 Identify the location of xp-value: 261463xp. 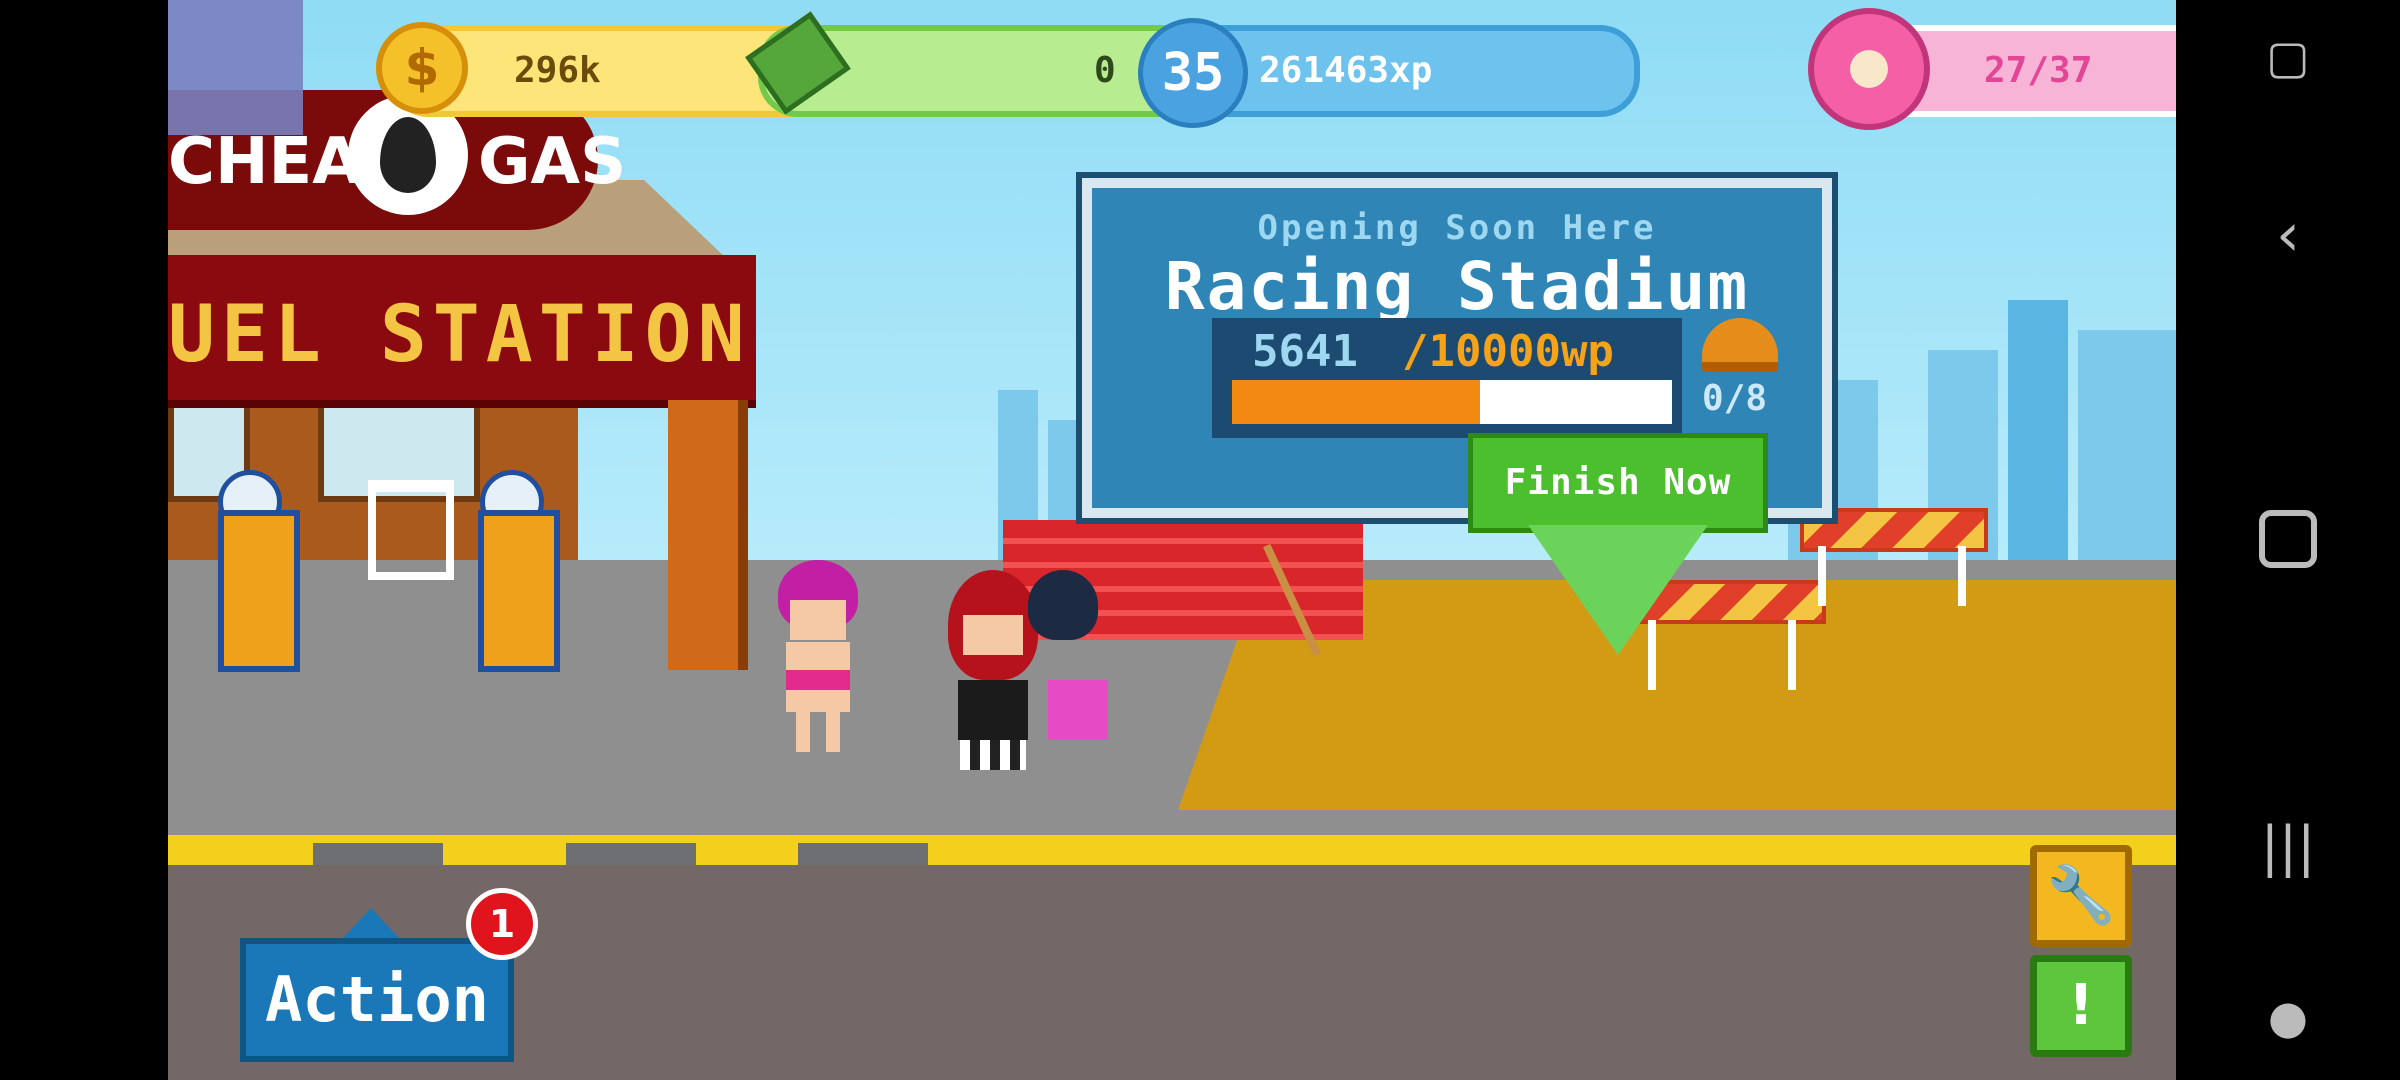
(1346, 70).